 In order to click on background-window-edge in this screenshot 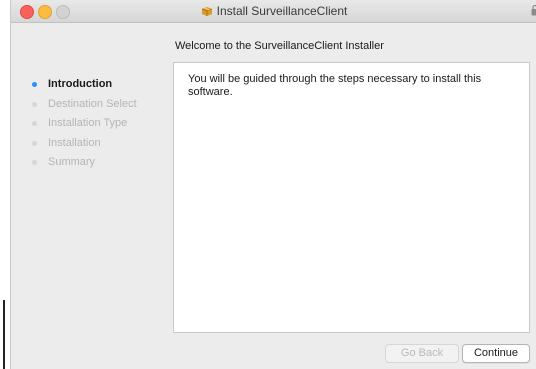, I will do `click(5, 184)`.